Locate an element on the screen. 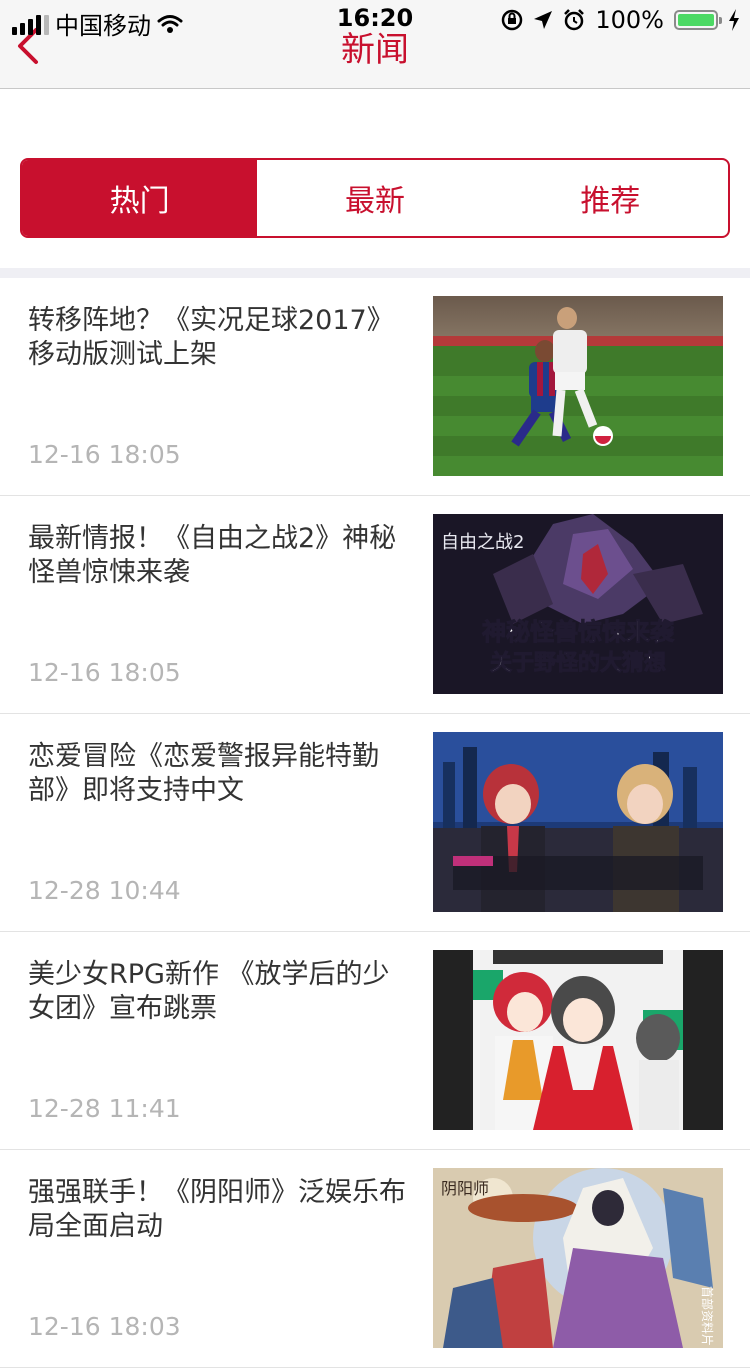 The width and height of the screenshot is (750, 1368). monster-game-image: 自由之战2 神秘怪兽惊悚来袭 关于野怪的大猜想 is located at coordinates (578, 604).